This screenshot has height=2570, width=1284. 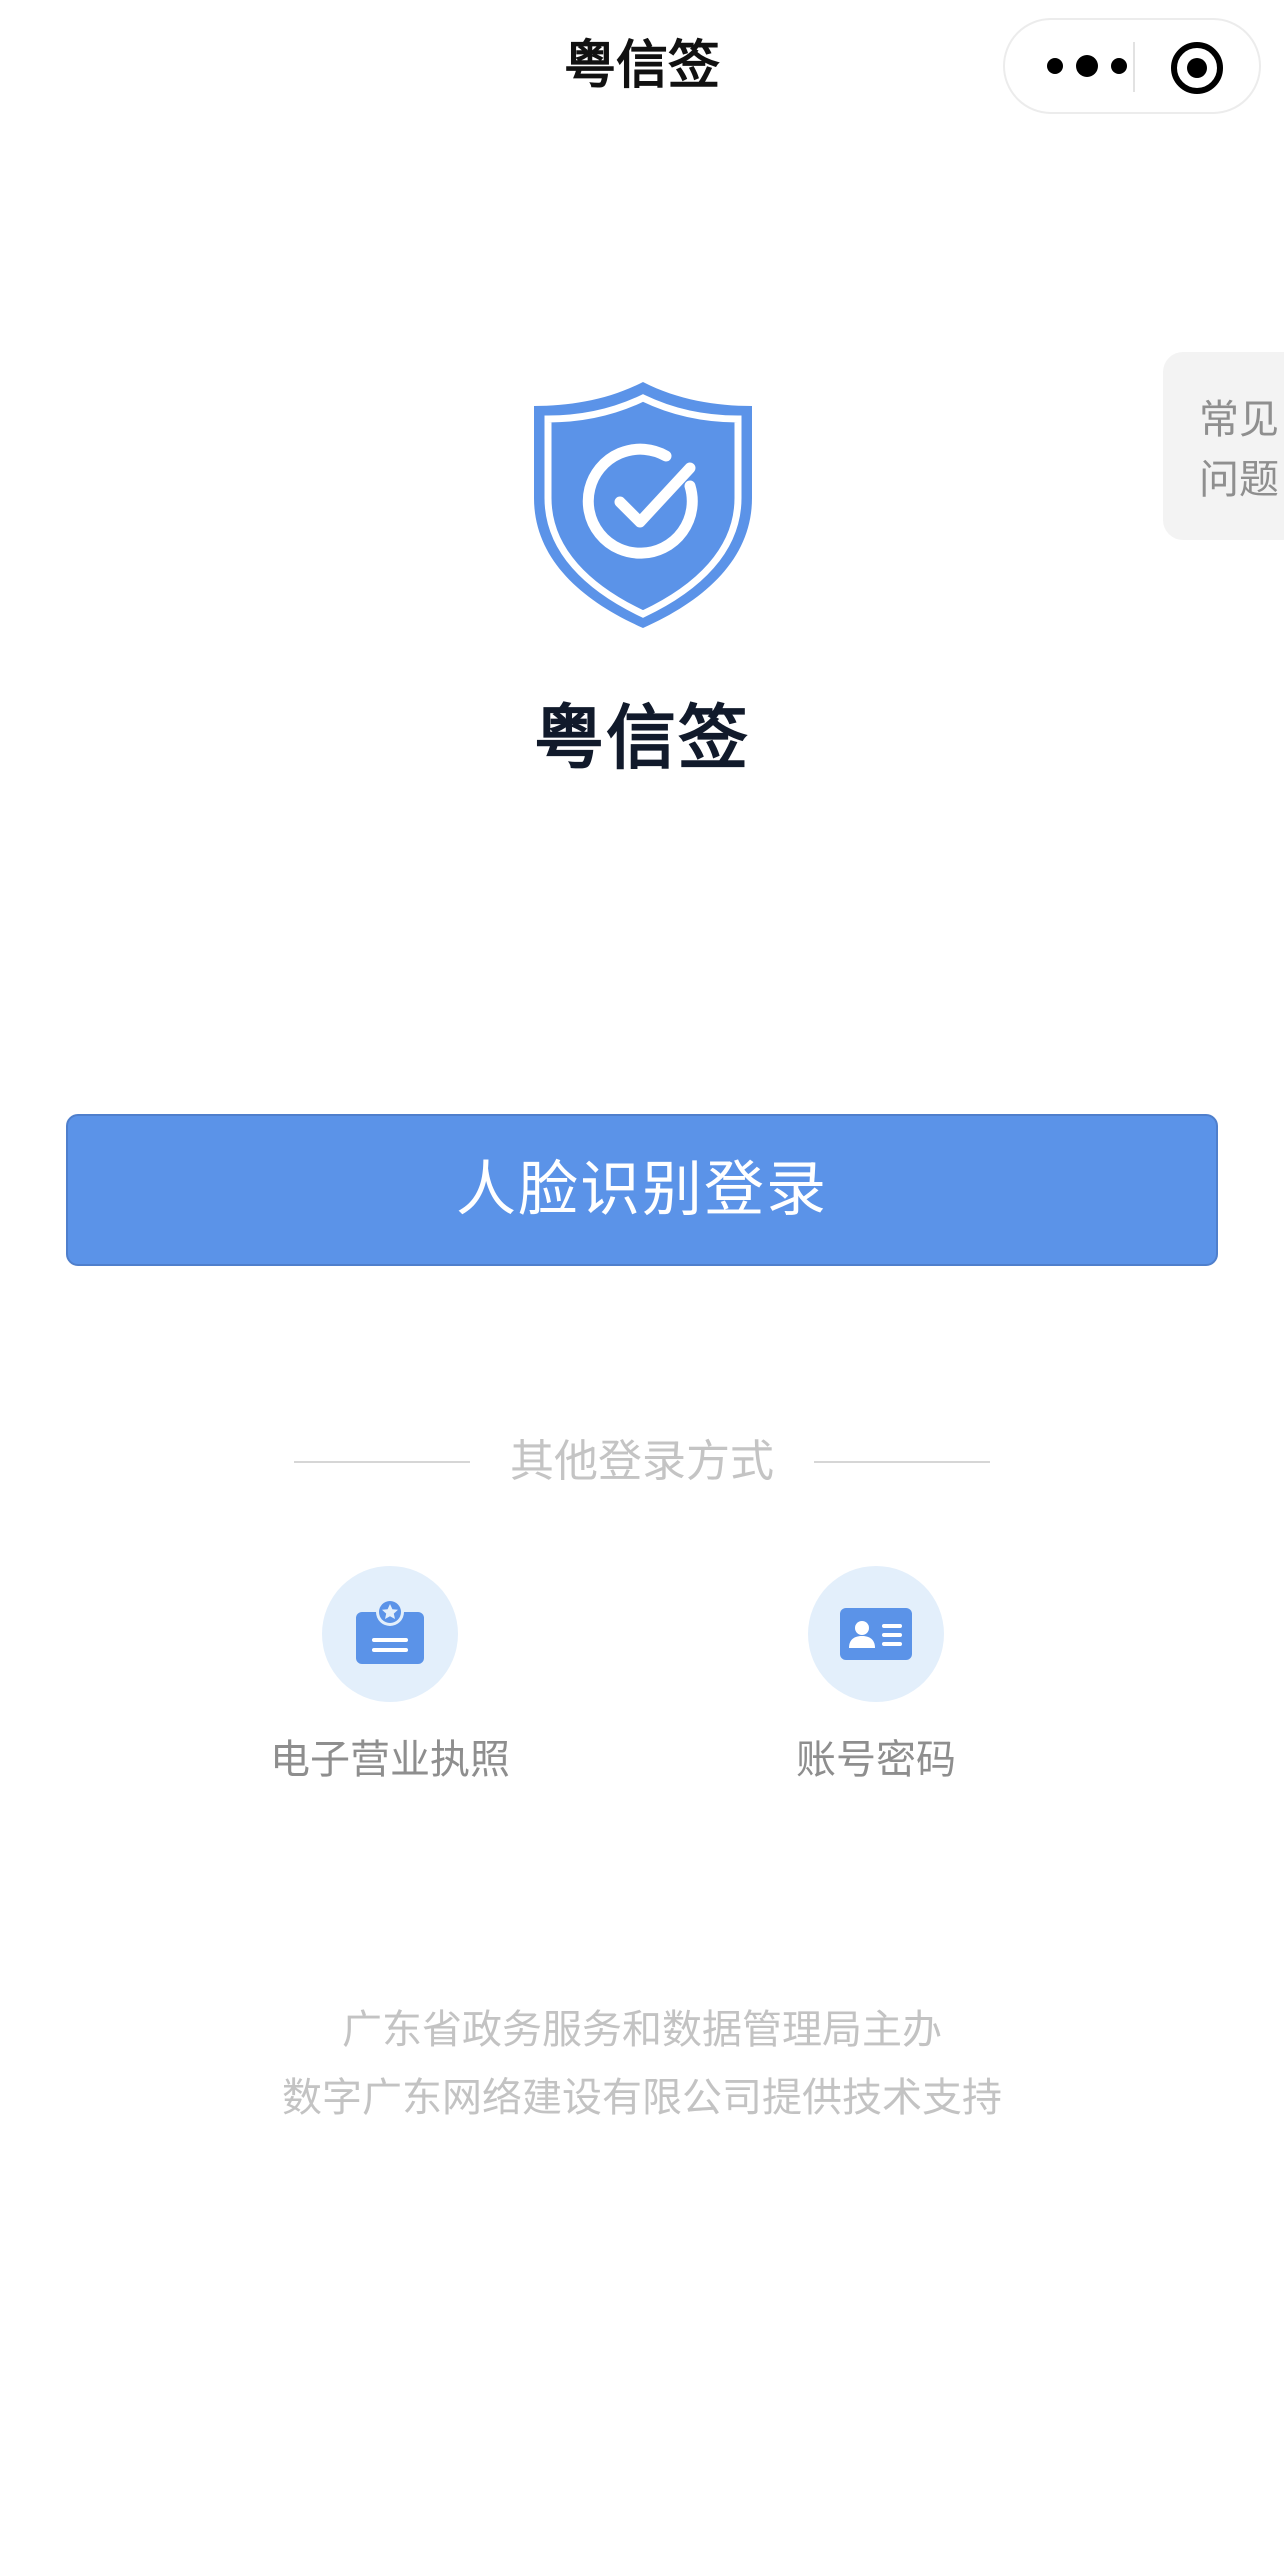 I want to click on business-license-label: 电子营业执照, so click(x=390, y=1760).